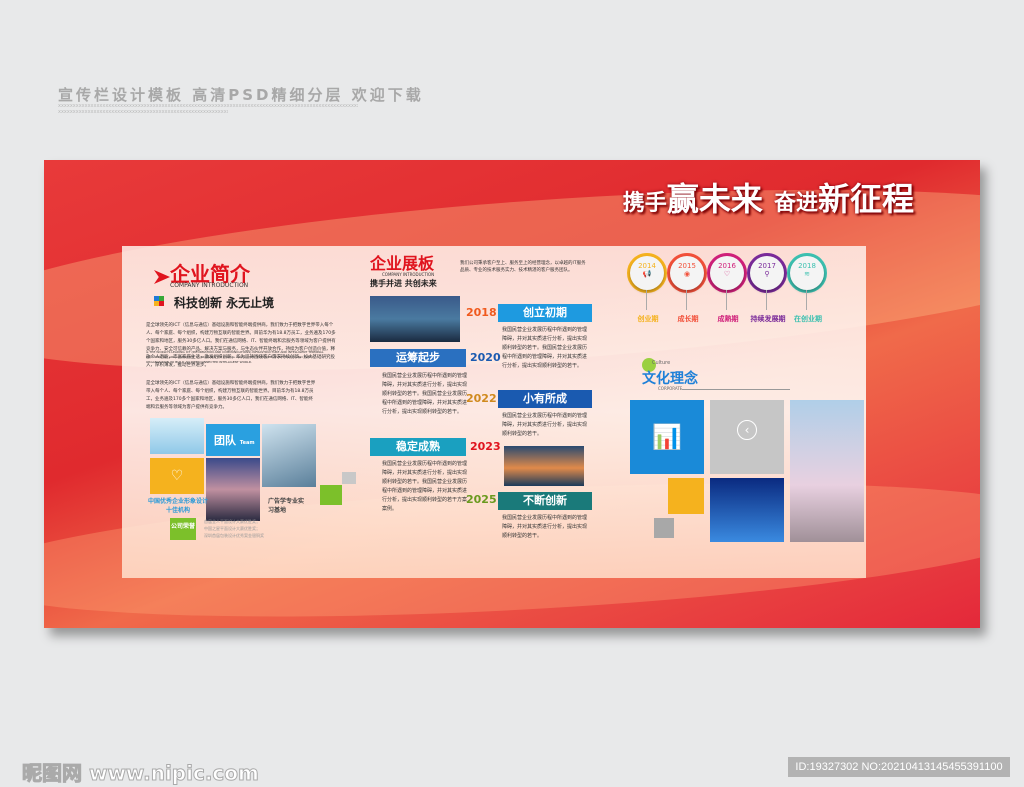 The height and width of the screenshot is (787, 1024). I want to click on board-en: COMPANY INTRODUCTION, so click(408, 274).